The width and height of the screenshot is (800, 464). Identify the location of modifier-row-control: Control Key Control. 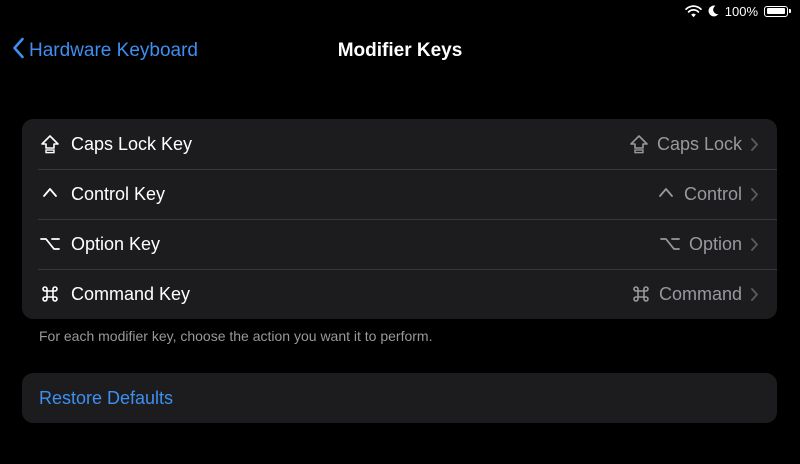
(399, 194).